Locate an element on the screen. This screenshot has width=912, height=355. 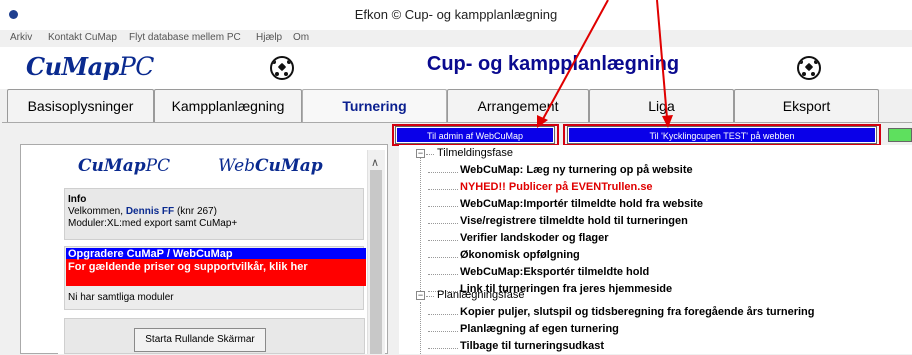
cumap-pc-logo: CuMapPC is located at coordinates (124, 166).